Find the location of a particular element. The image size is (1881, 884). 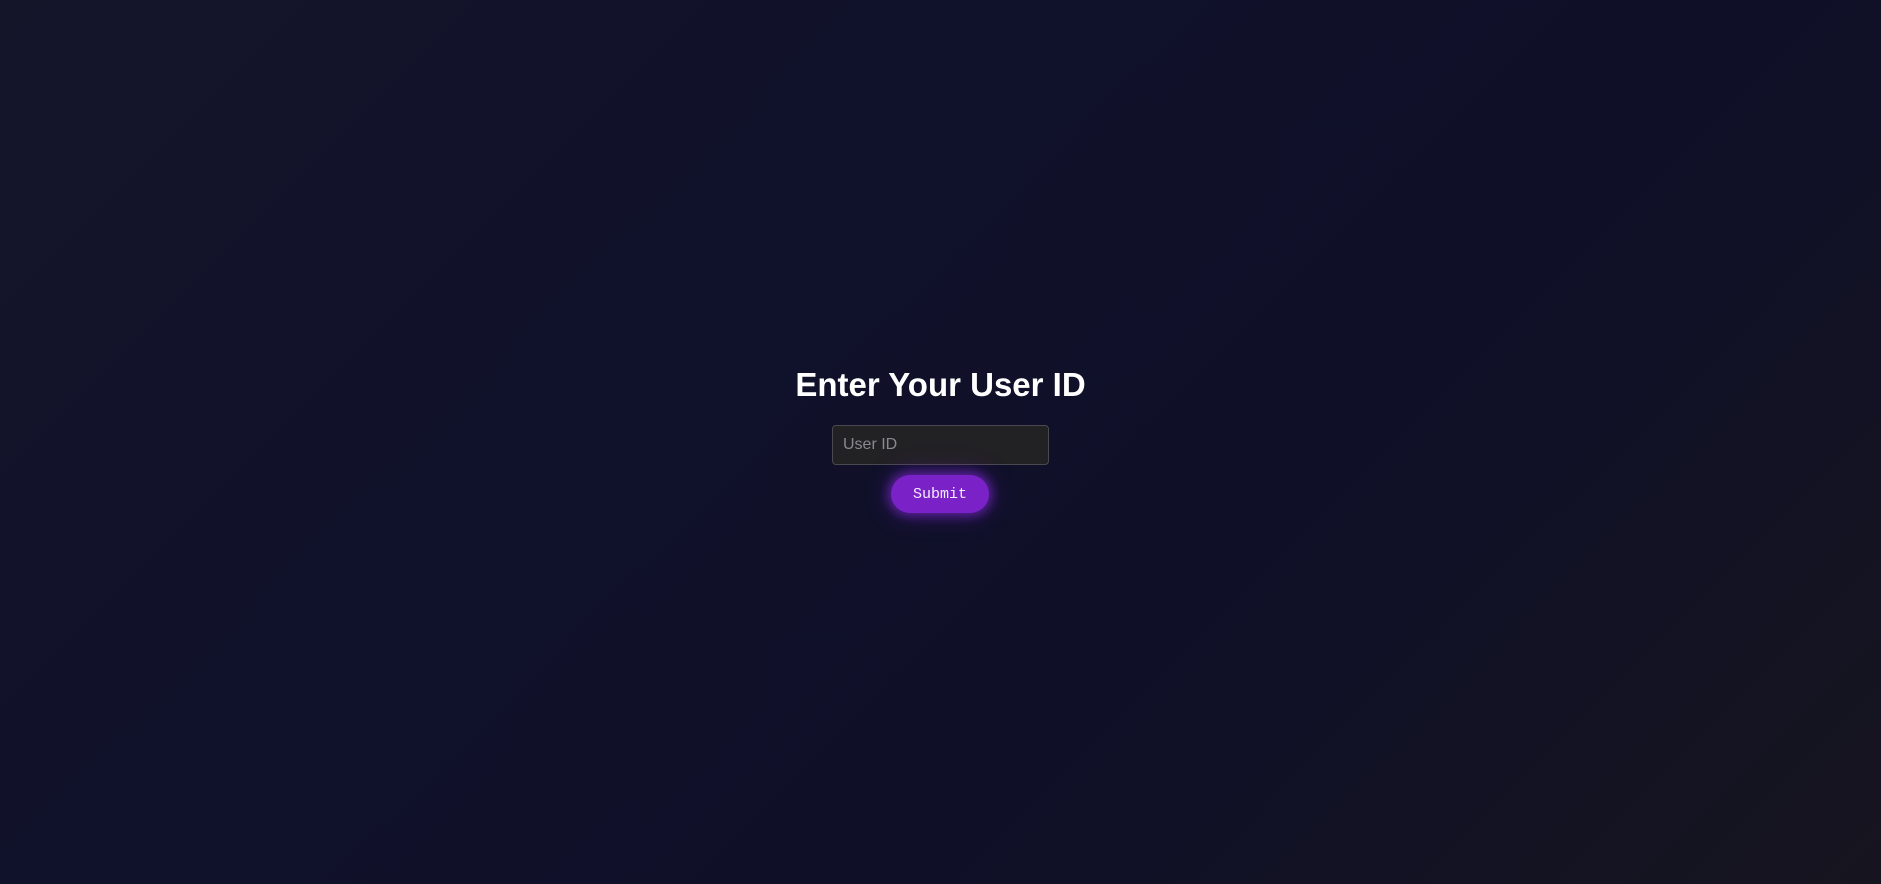

user-id-input is located at coordinates (940, 445).